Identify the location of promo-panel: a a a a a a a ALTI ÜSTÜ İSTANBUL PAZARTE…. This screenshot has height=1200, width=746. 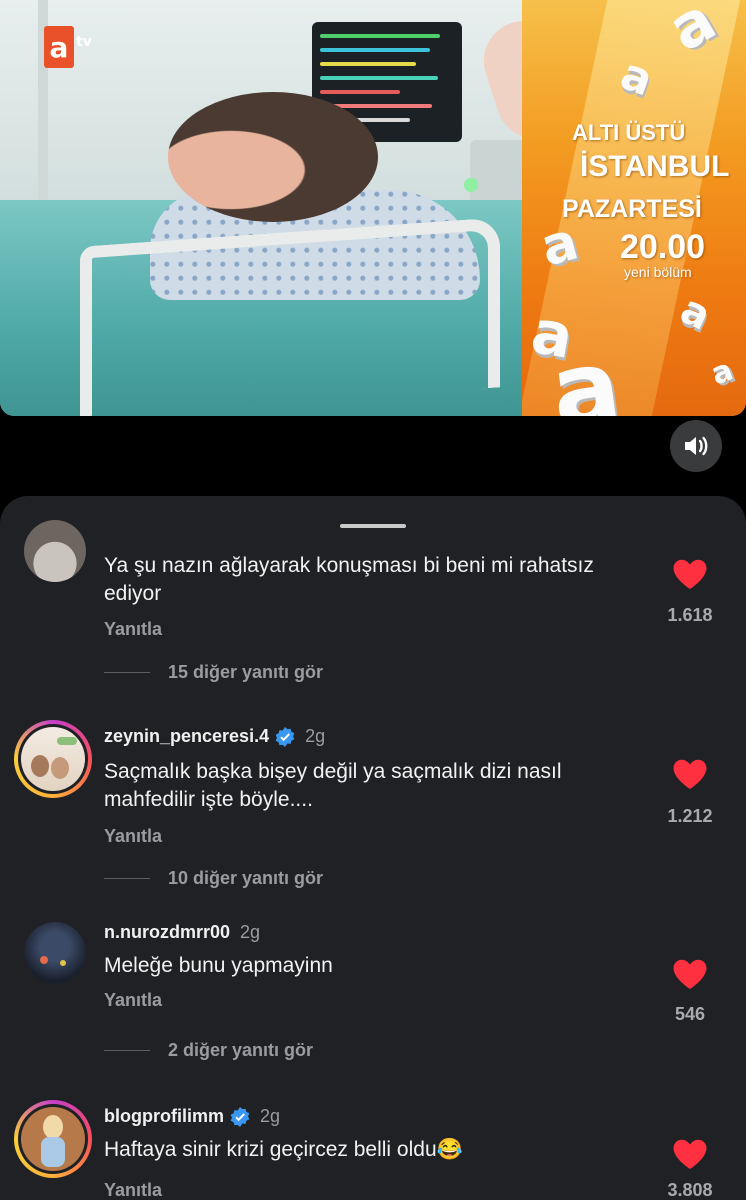
(634, 208).